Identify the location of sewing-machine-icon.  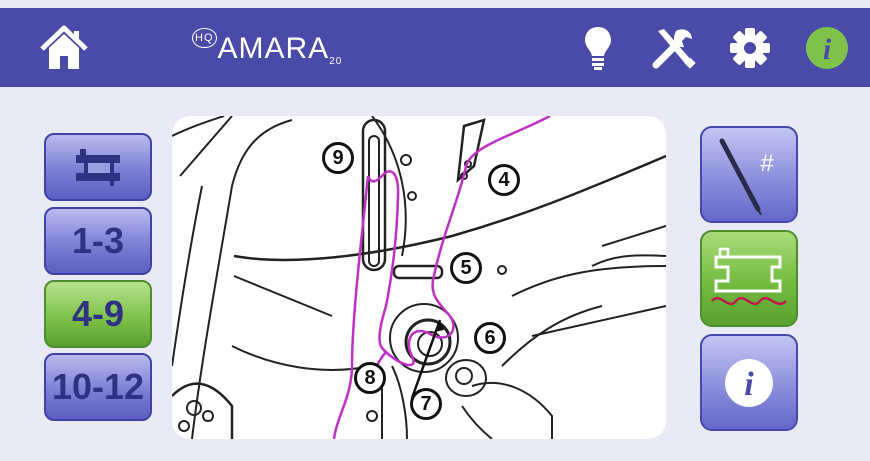
(98, 167).